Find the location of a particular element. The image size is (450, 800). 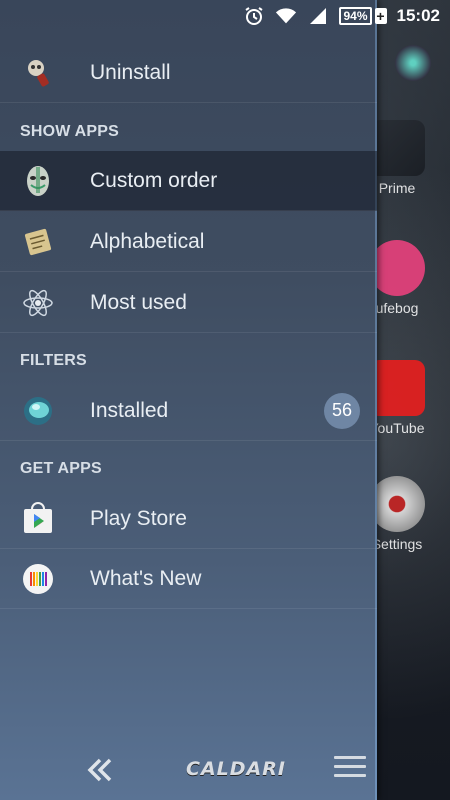

uninstall-icon is located at coordinates (38, 73).